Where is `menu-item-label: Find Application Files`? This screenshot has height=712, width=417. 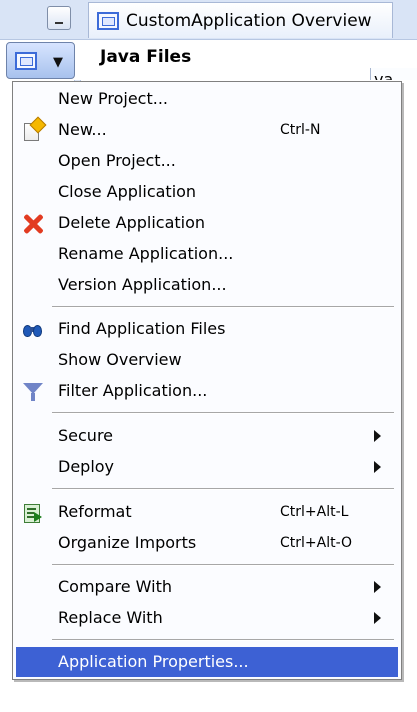 menu-item-label: Find Application Files is located at coordinates (142, 328).